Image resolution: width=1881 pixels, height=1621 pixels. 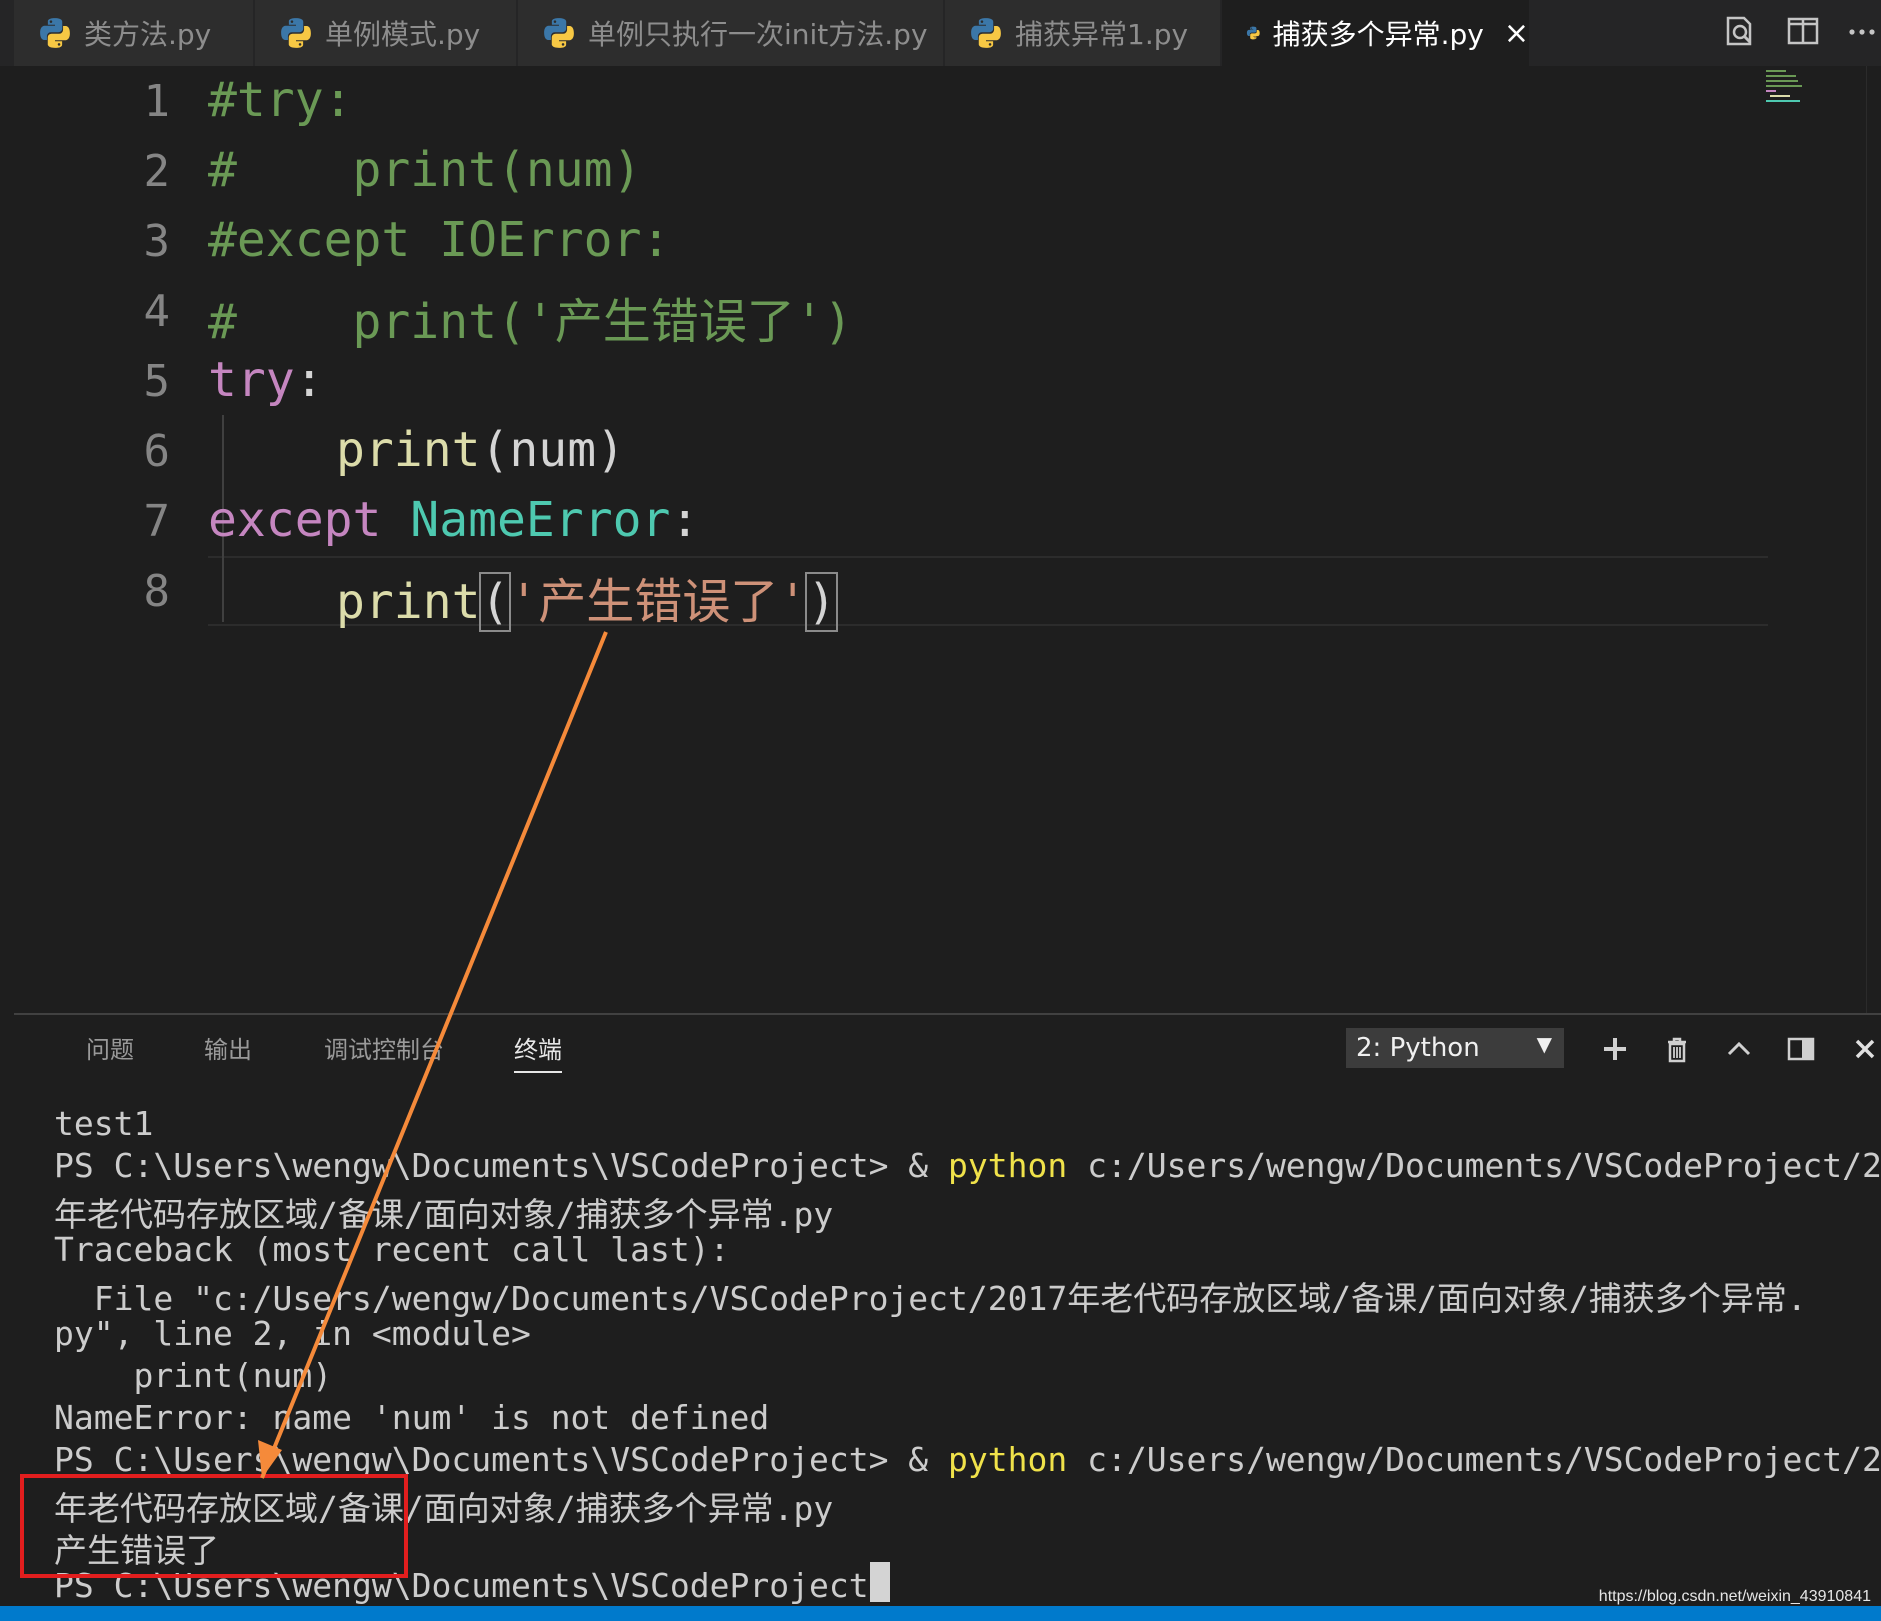 What do you see at coordinates (1102, 34) in the screenshot?
I see `tab-label: 捕获异常1.py` at bounding box center [1102, 34].